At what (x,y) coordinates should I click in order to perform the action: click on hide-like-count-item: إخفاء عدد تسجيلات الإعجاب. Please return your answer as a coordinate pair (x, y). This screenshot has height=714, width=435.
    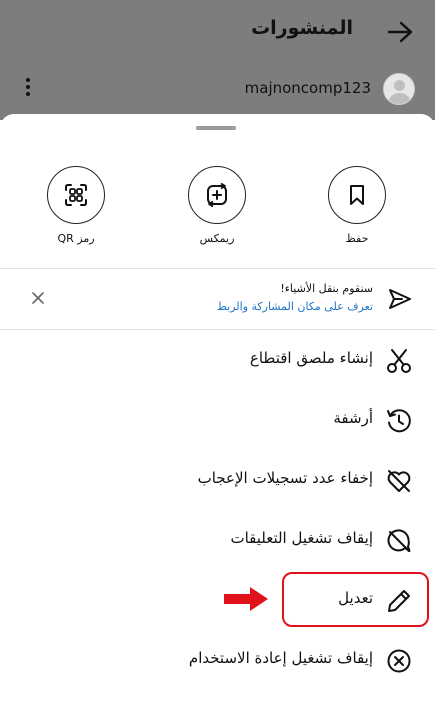
    Looking at the image, I should click on (217, 480).